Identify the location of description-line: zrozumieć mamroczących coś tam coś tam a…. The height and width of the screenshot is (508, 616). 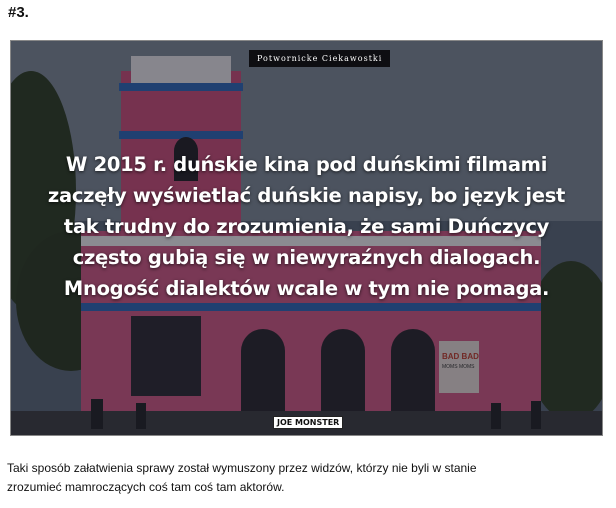
(146, 487).